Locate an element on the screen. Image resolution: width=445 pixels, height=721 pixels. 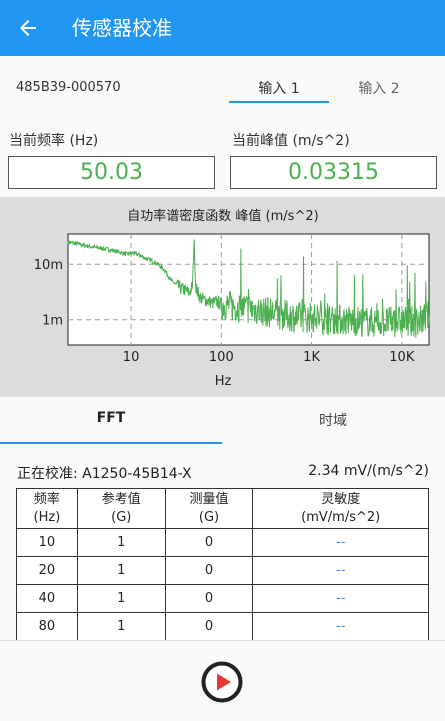
chart-title: 自功率谱密度函数 峰值 (m/s^2) is located at coordinates (222, 216).